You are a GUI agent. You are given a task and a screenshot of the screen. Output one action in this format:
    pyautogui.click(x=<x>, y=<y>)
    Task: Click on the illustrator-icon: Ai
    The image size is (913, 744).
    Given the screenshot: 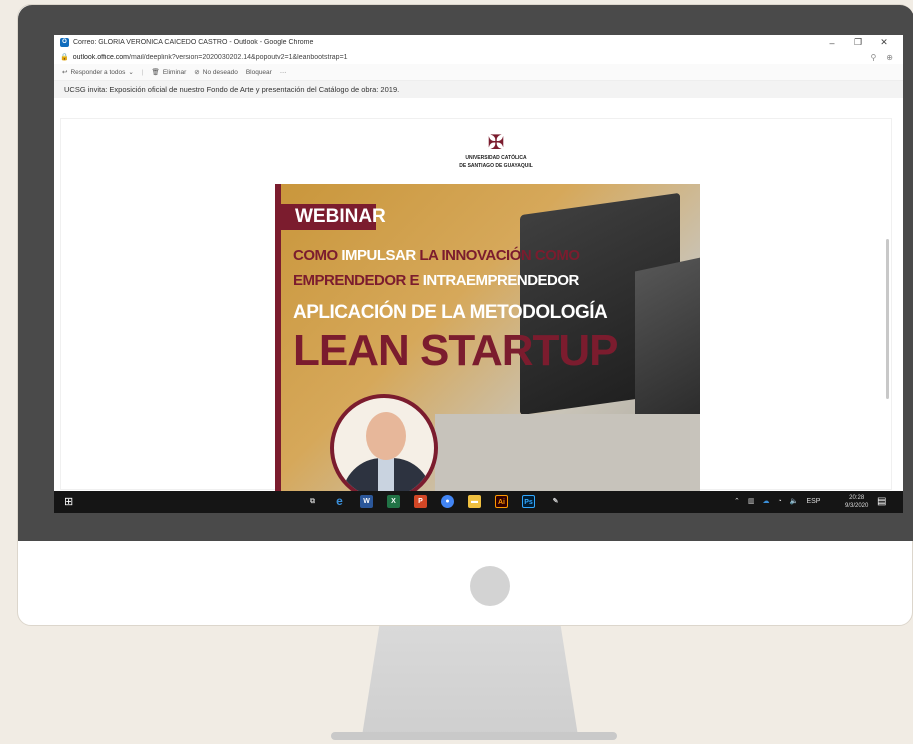 What is the action you would take?
    pyautogui.click(x=501, y=501)
    